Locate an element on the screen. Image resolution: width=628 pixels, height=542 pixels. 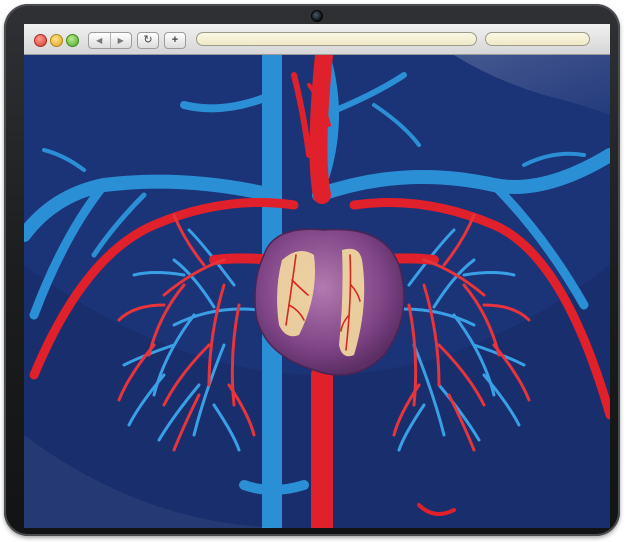
back-button: ◀ is located at coordinates (99, 40).